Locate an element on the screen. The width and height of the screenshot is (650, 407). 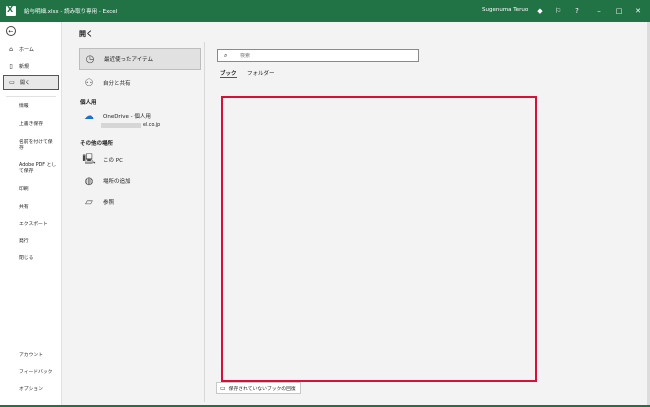
onedrive-account: el.co.jp is located at coordinates (130, 125).